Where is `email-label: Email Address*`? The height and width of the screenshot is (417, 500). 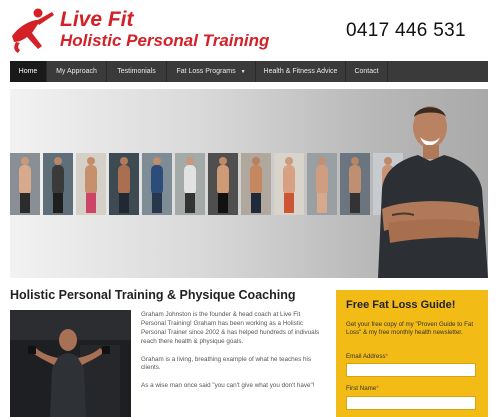
email-label: Email Address* is located at coordinates (367, 356).